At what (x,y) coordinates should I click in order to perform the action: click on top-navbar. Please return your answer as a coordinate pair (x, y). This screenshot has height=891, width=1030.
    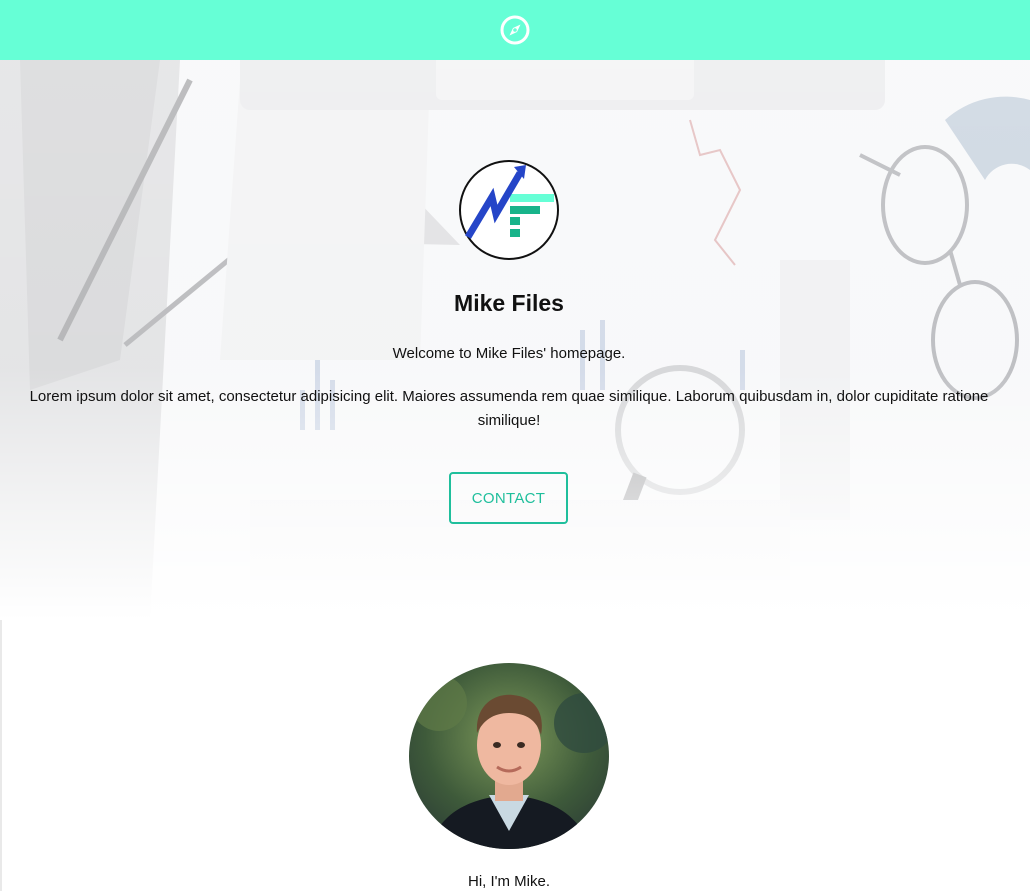
    Looking at the image, I should click on (515, 30).